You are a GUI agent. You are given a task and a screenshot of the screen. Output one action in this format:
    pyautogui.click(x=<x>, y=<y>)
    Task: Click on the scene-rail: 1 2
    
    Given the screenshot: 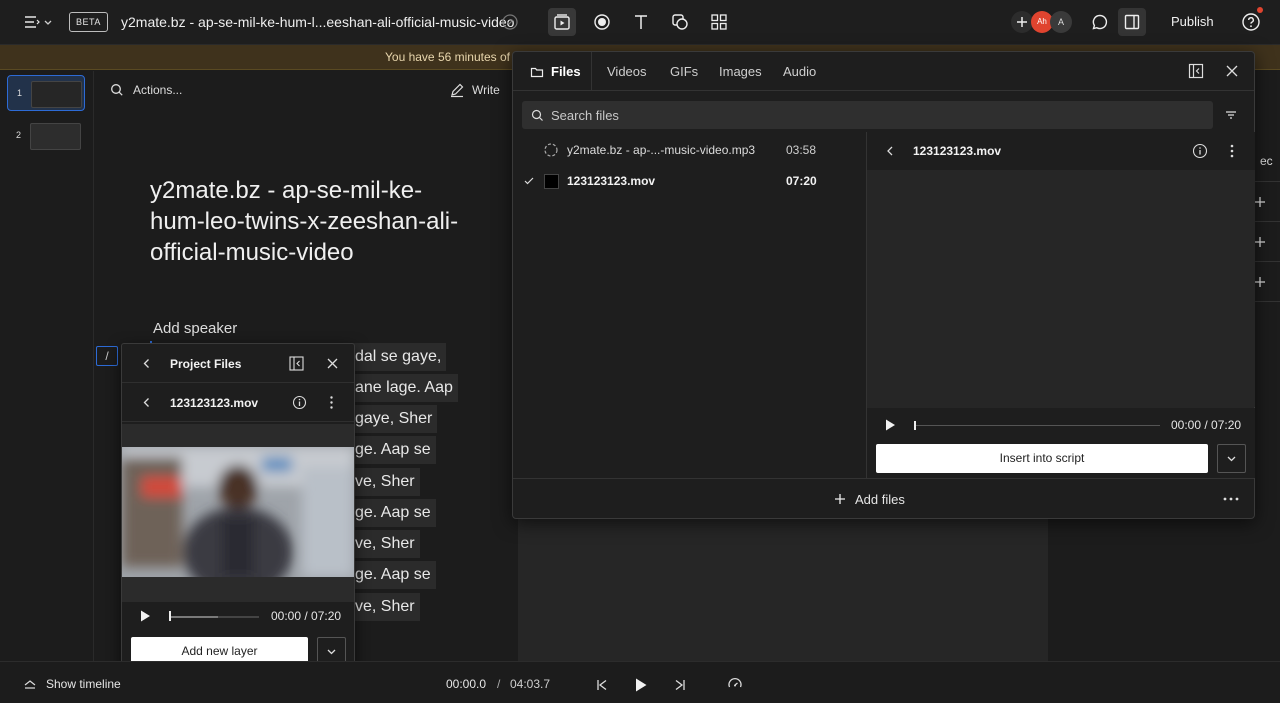 What is the action you would take?
    pyautogui.click(x=47, y=366)
    